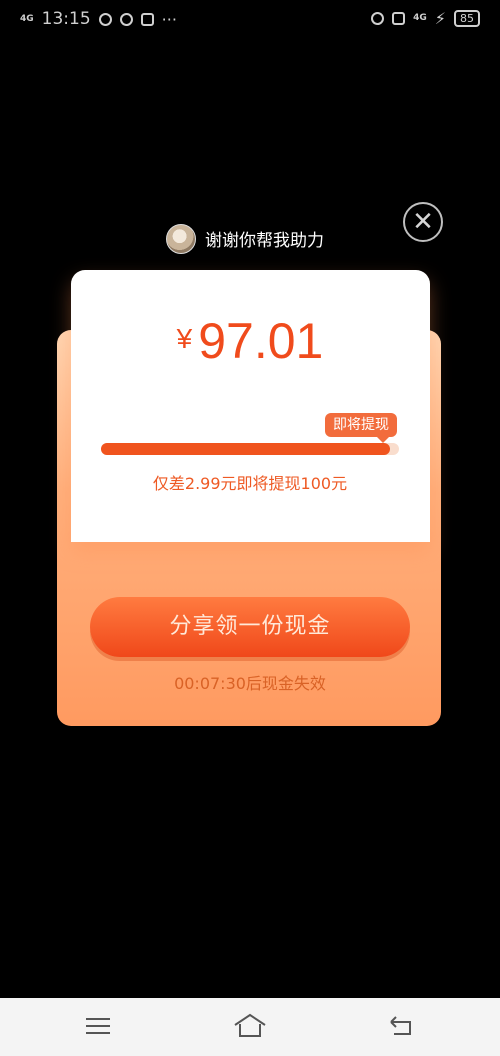 The width and height of the screenshot is (500, 1056). I want to click on share-button: 分享领一份现金, so click(250, 627).